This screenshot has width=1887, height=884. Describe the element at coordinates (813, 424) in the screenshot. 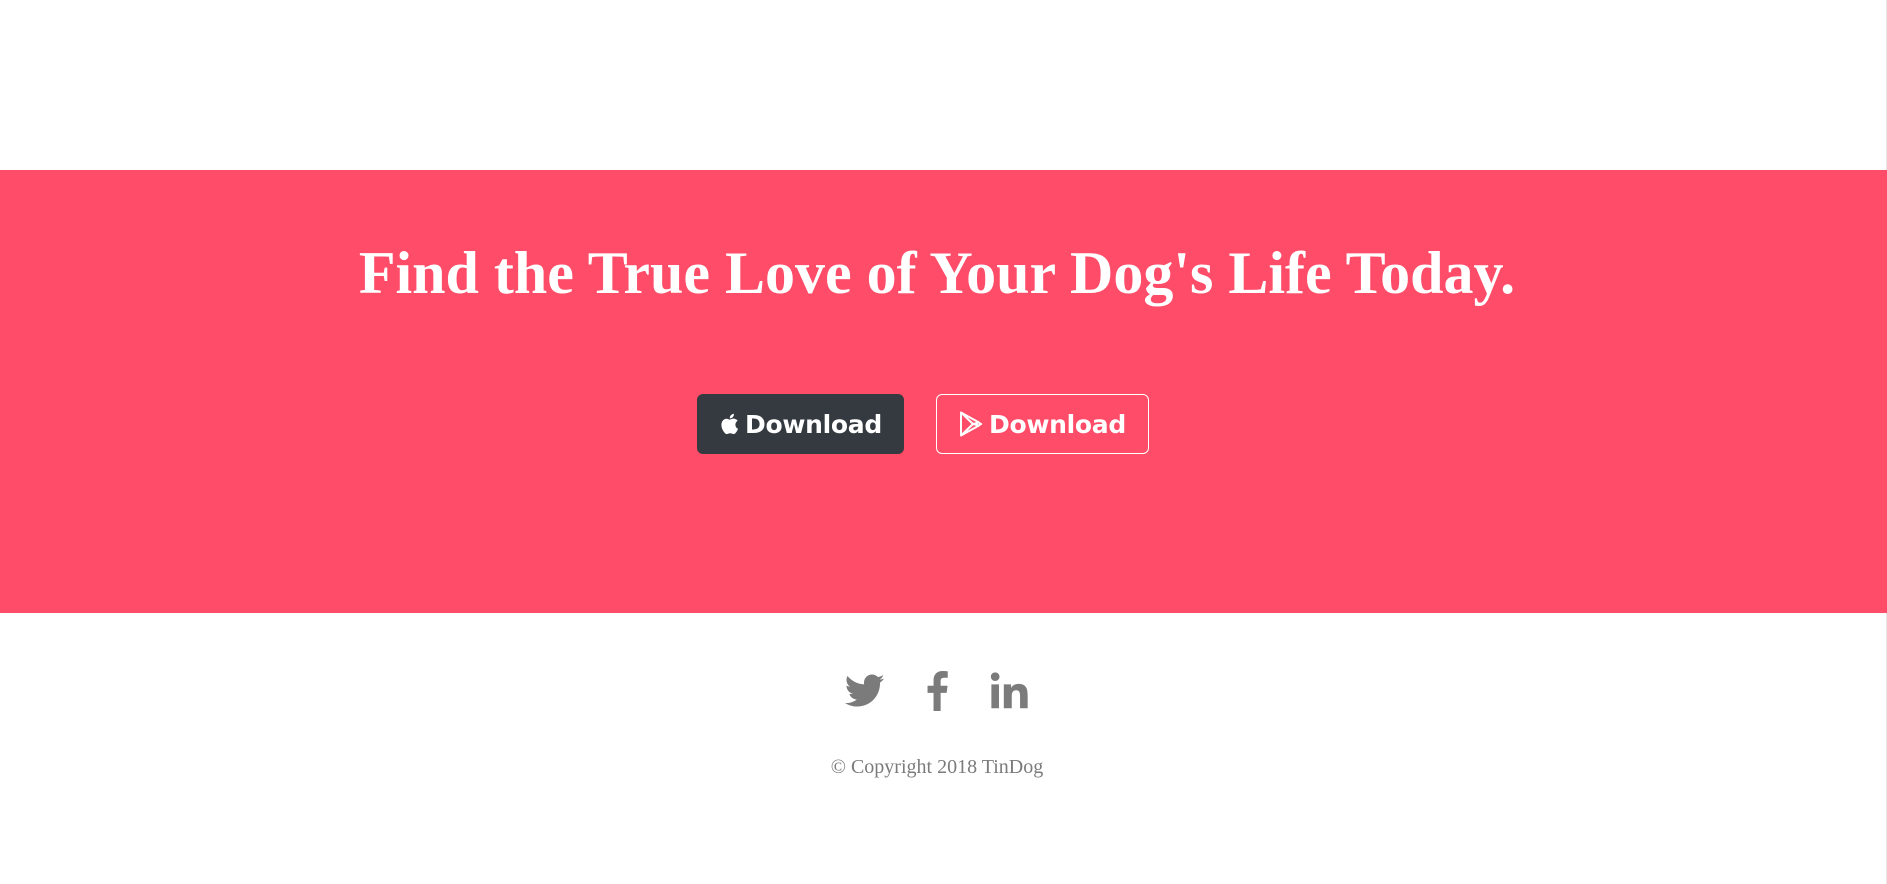

I see `apple-download-label: Download` at that location.